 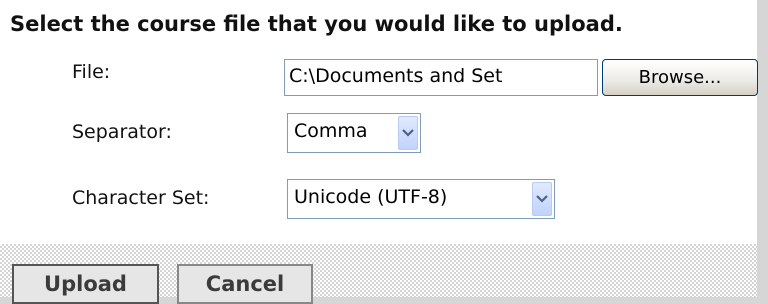 I want to click on separator-select: Comma, so click(x=354, y=133).